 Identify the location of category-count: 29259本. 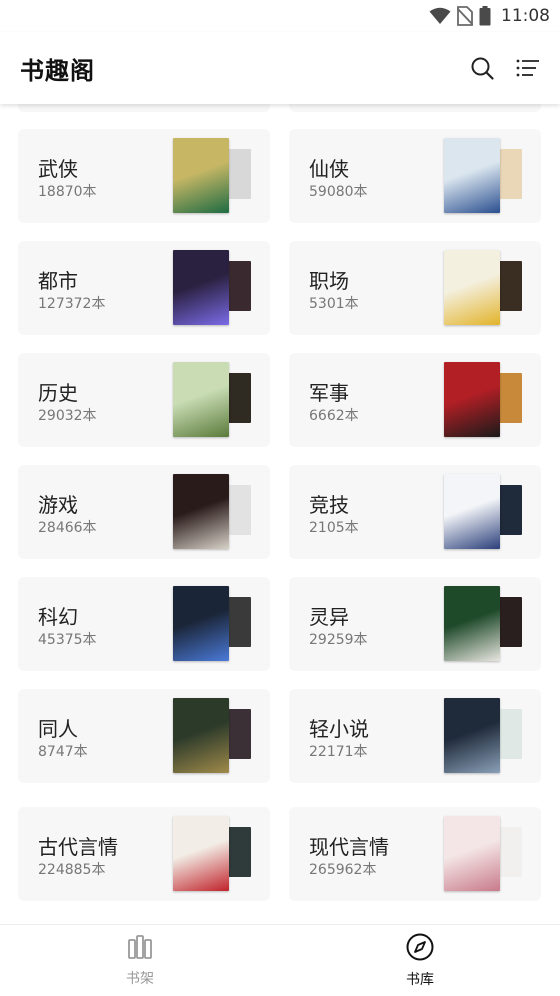
(338, 640).